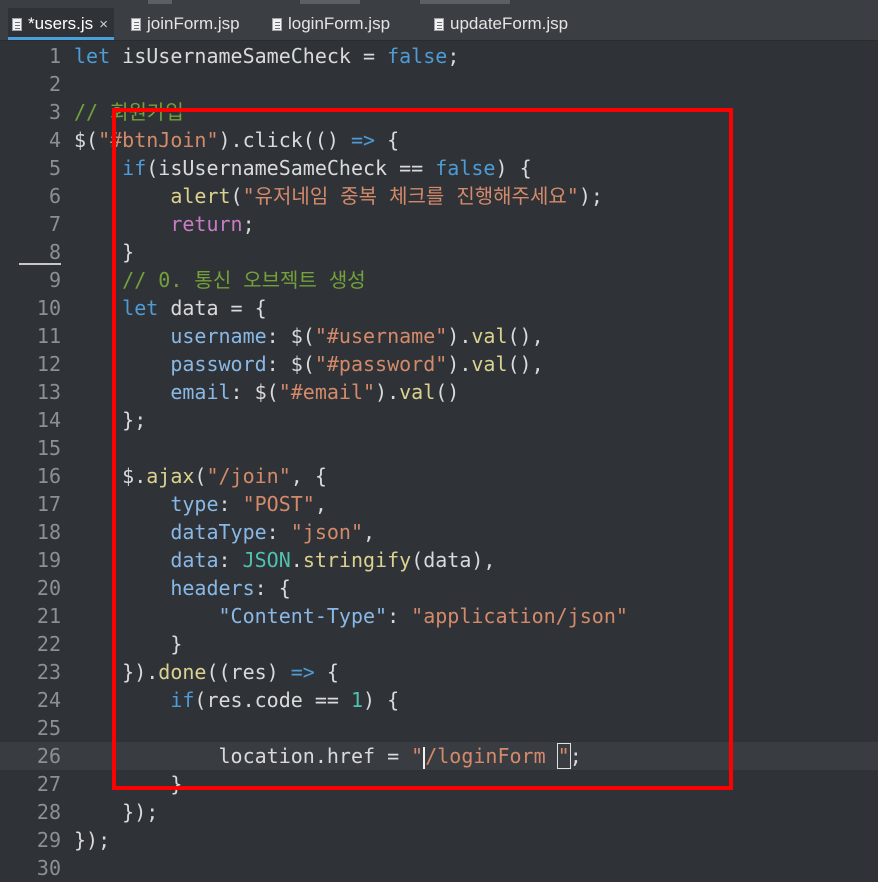 The image size is (878, 882). I want to click on line-number: 20, so click(48, 588).